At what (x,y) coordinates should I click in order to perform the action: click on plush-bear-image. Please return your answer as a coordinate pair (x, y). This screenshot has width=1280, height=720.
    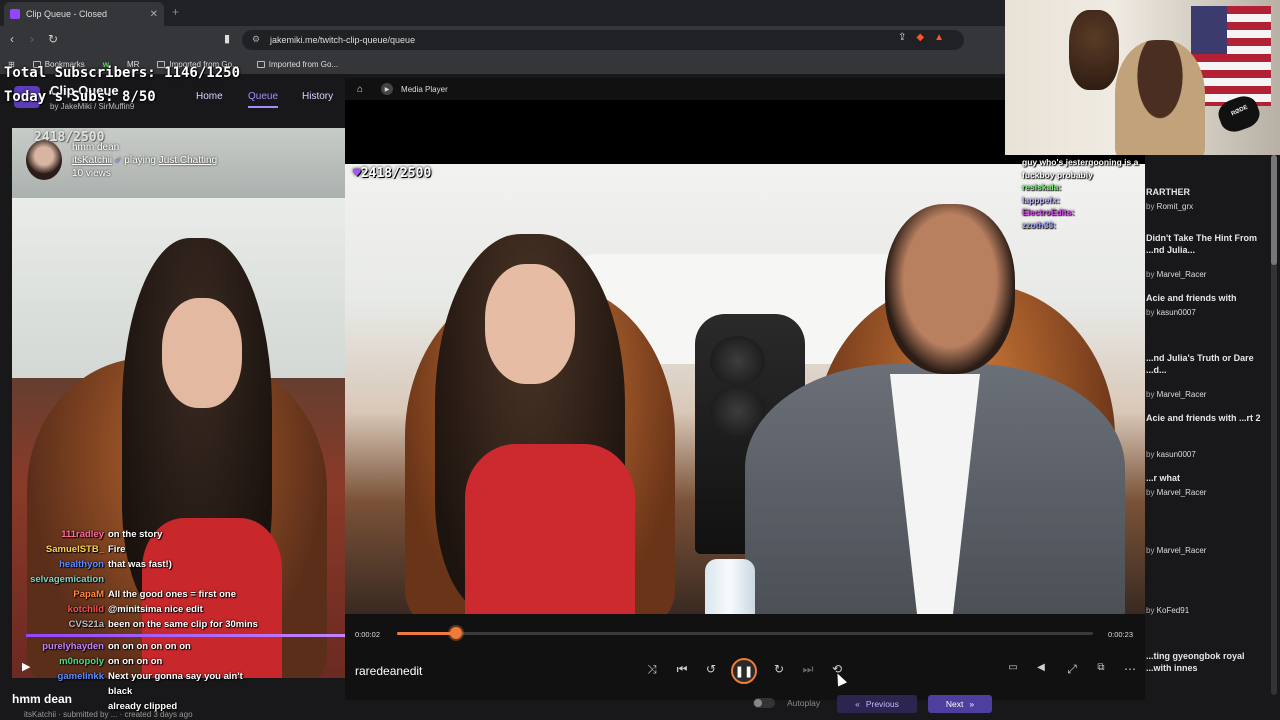
    Looking at the image, I should click on (1094, 50).